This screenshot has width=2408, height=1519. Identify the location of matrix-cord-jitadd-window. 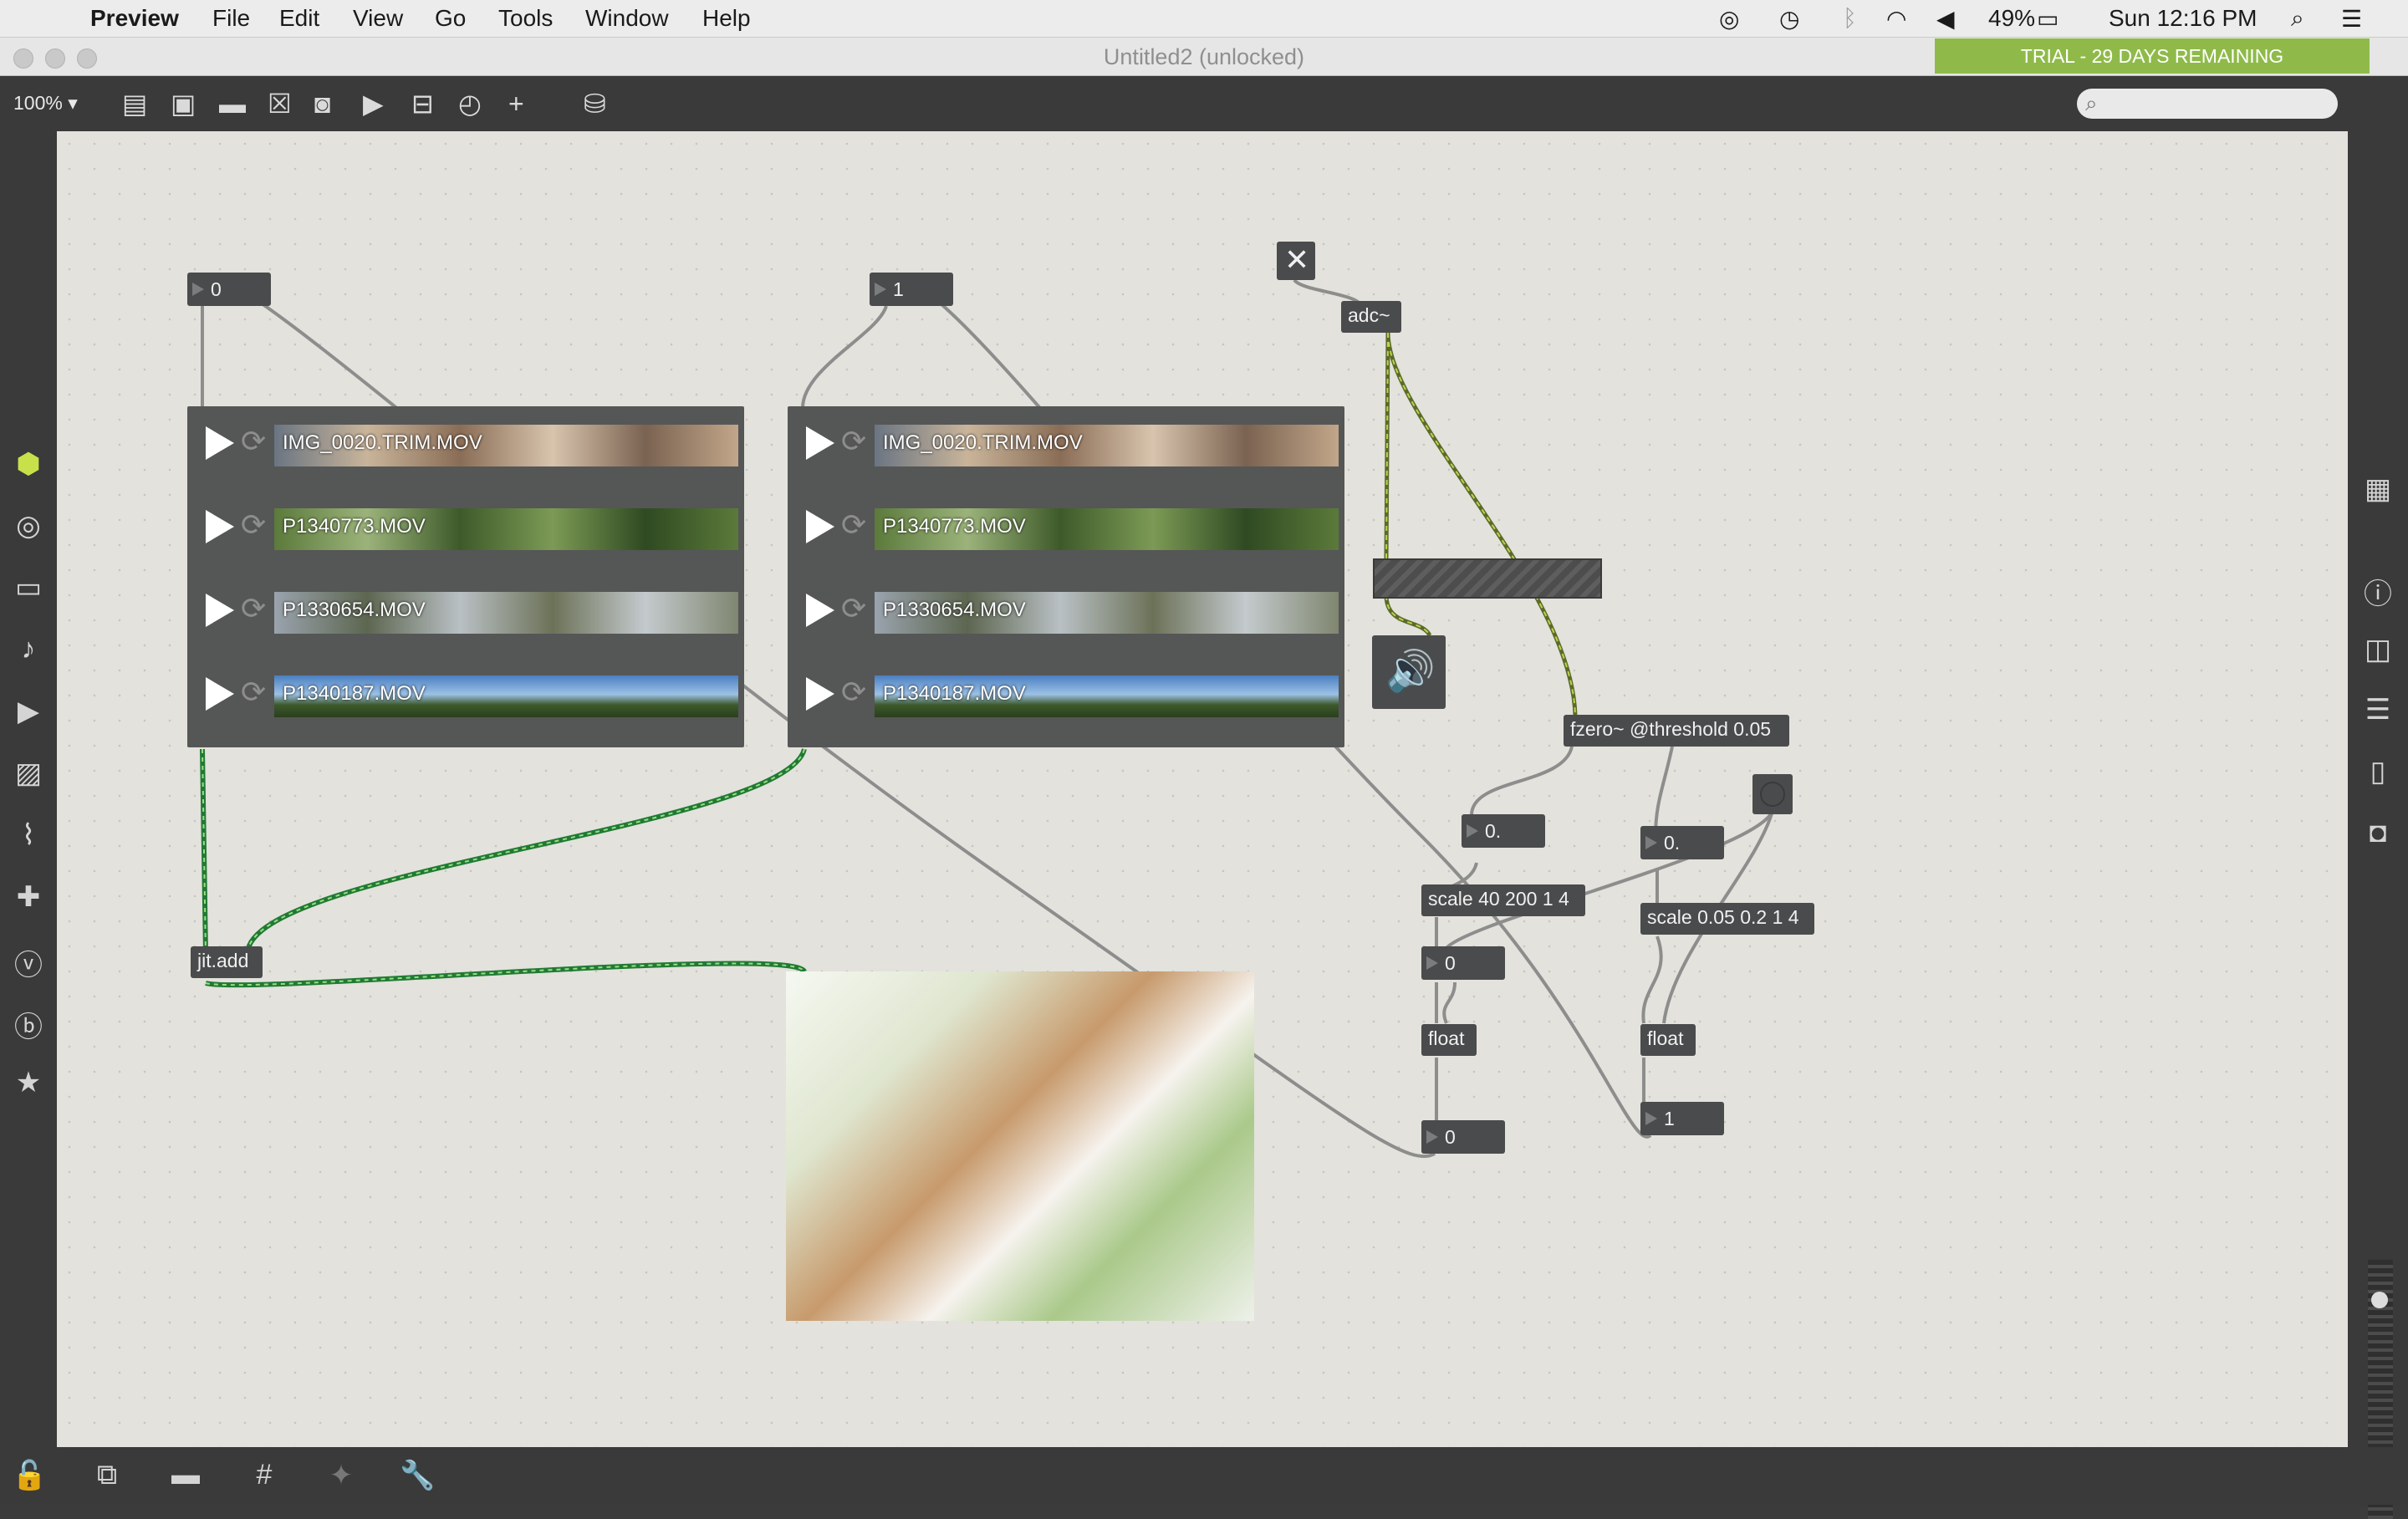
(506, 974).